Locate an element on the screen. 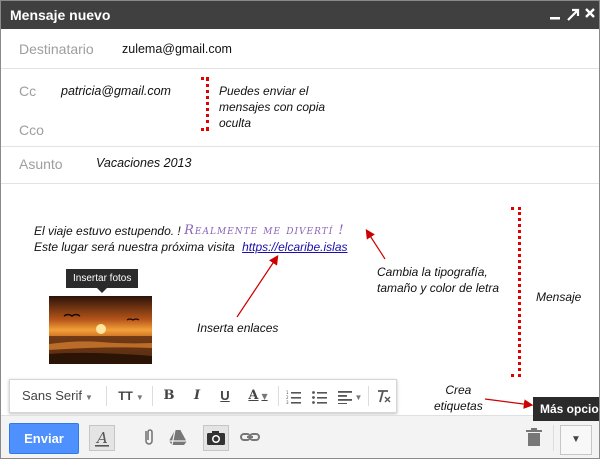  align-left-icon is located at coordinates (344, 397).